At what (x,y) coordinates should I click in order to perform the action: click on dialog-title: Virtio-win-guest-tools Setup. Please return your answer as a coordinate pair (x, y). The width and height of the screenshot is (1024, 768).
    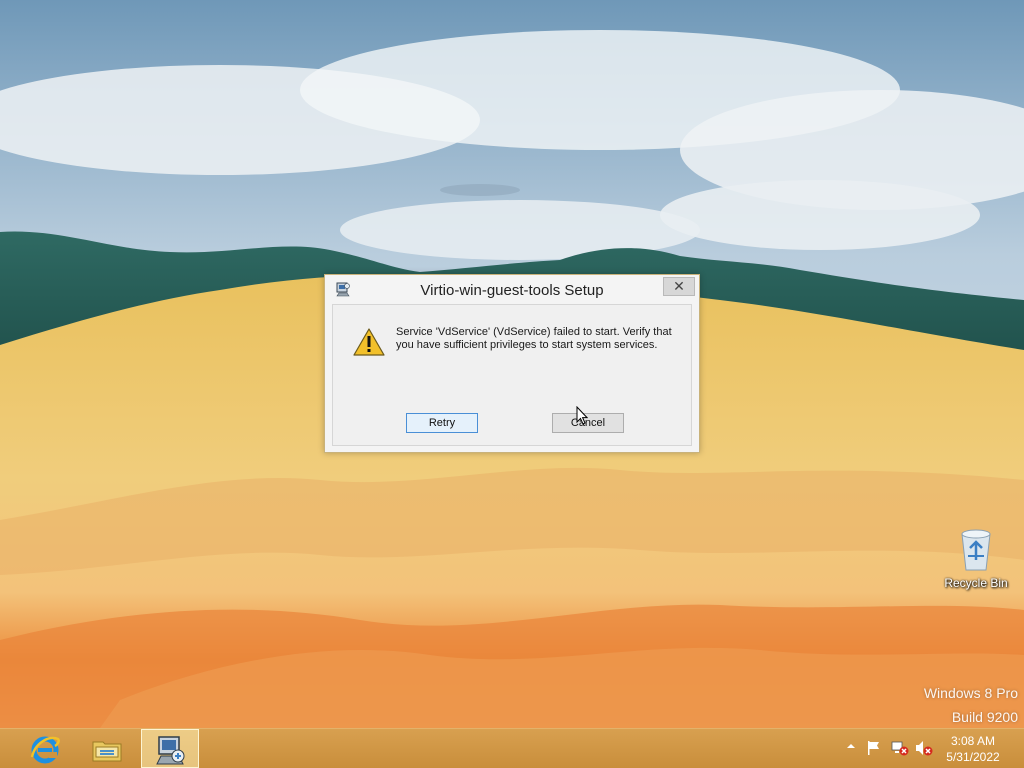
    Looking at the image, I should click on (512, 290).